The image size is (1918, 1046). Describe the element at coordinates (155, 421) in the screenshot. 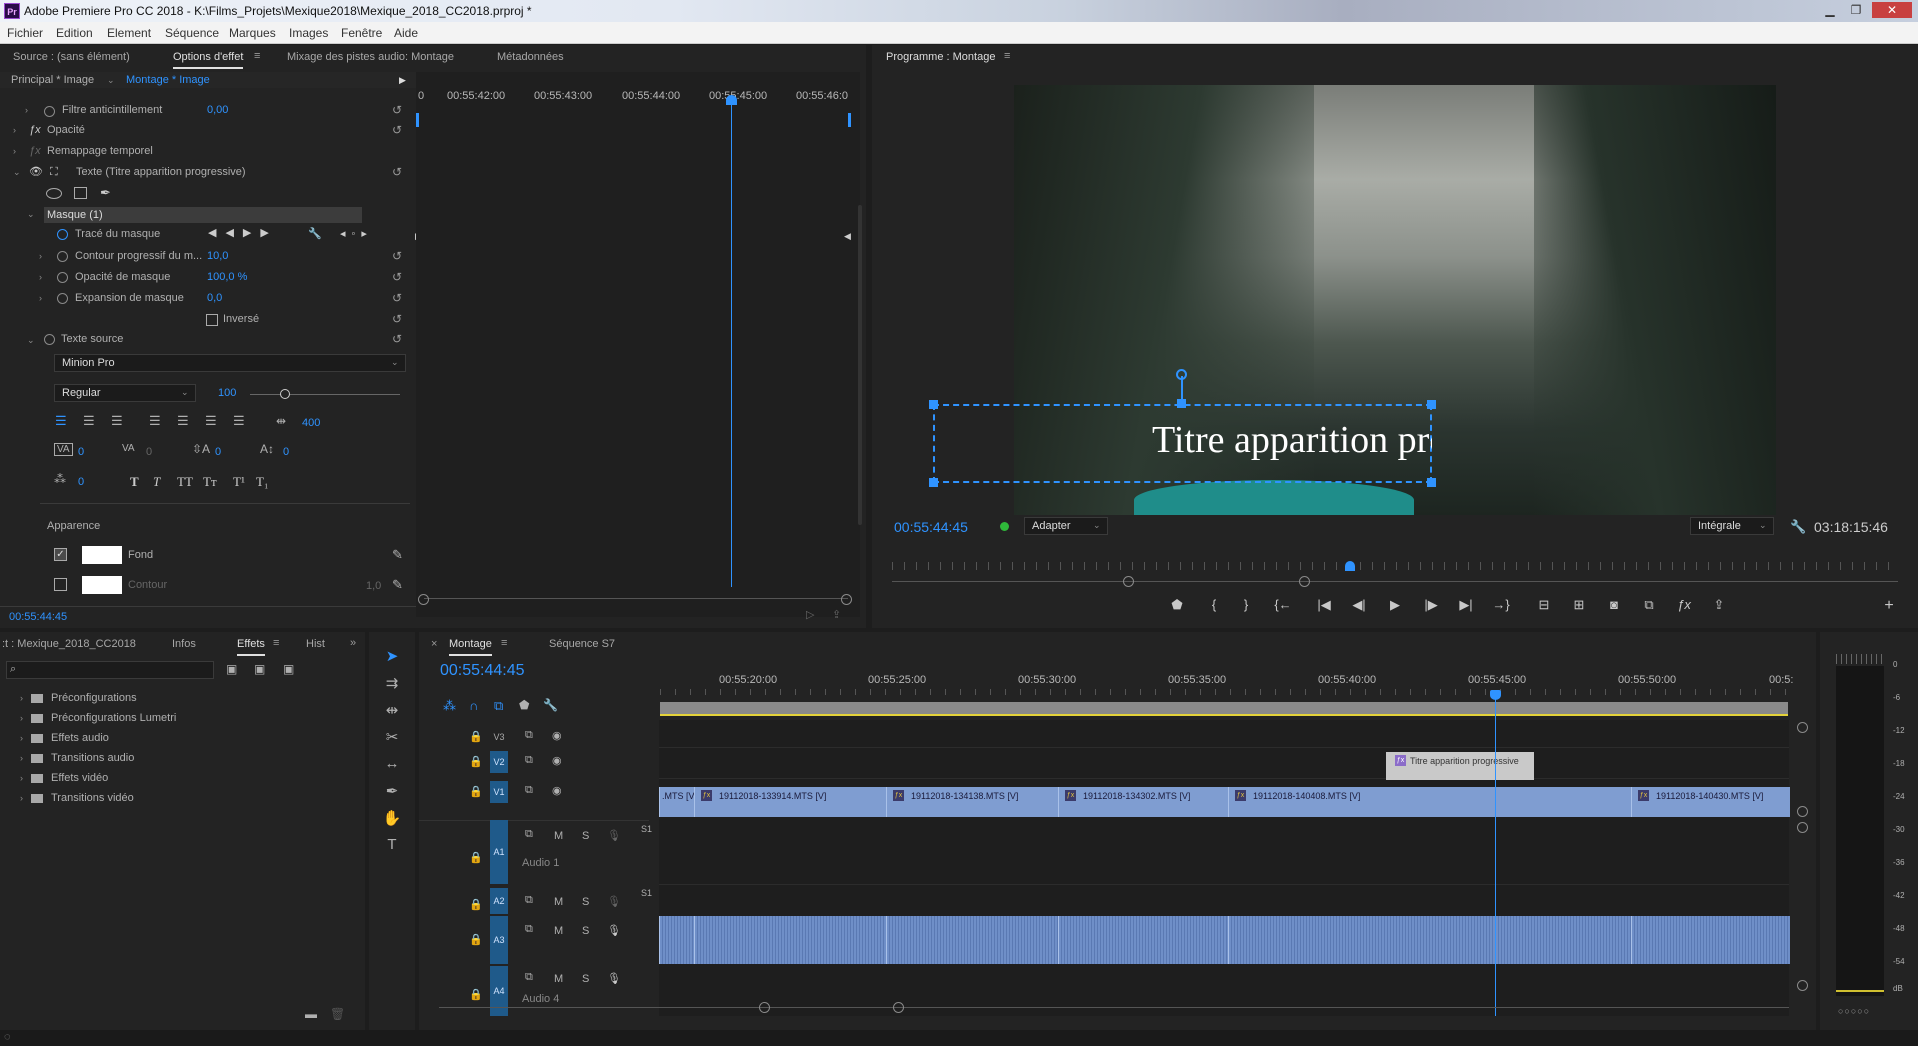

I see `justify-left-icon: ☰` at that location.